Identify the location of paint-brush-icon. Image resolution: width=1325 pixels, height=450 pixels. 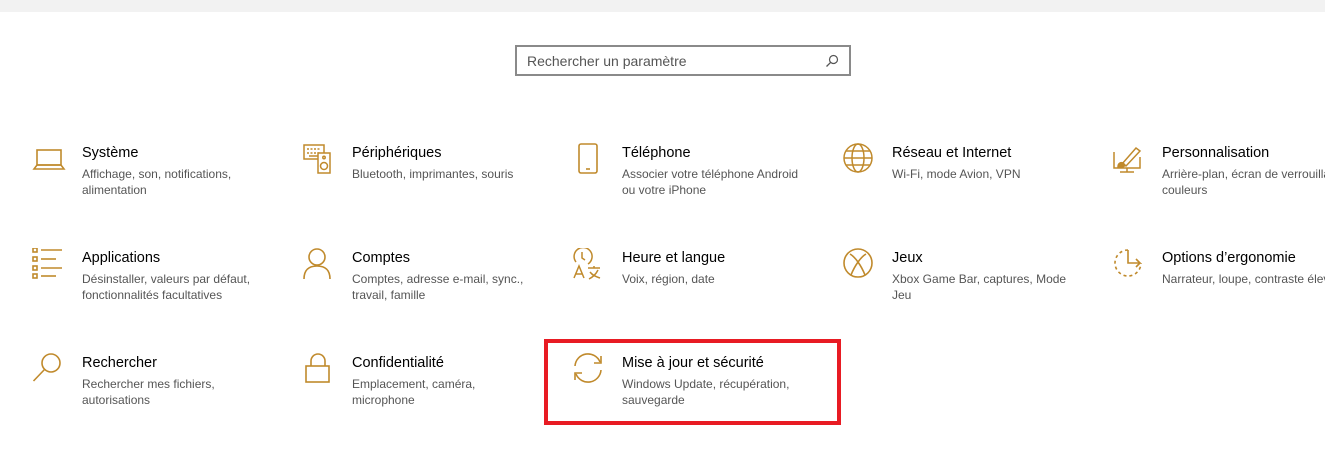
(1129, 160).